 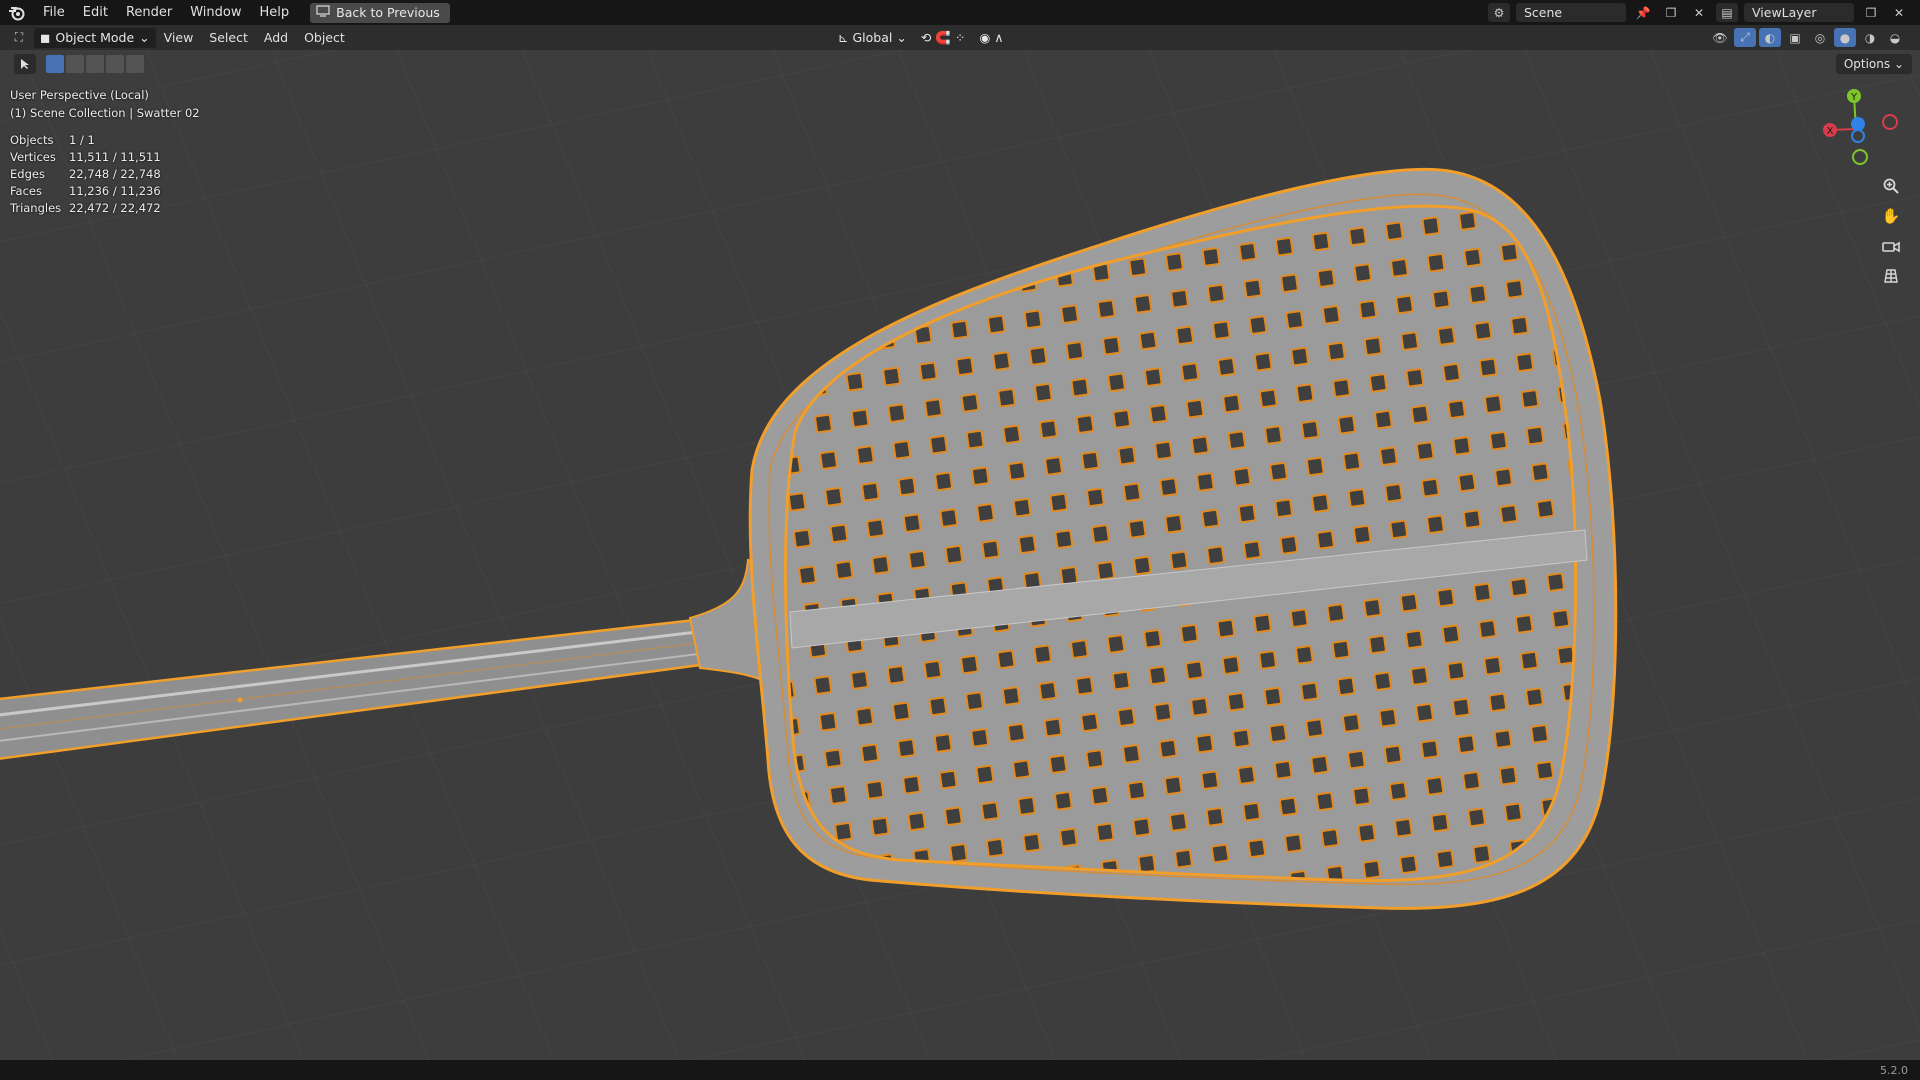 I want to click on visibility-icon: 👁, so click(x=1720, y=37).